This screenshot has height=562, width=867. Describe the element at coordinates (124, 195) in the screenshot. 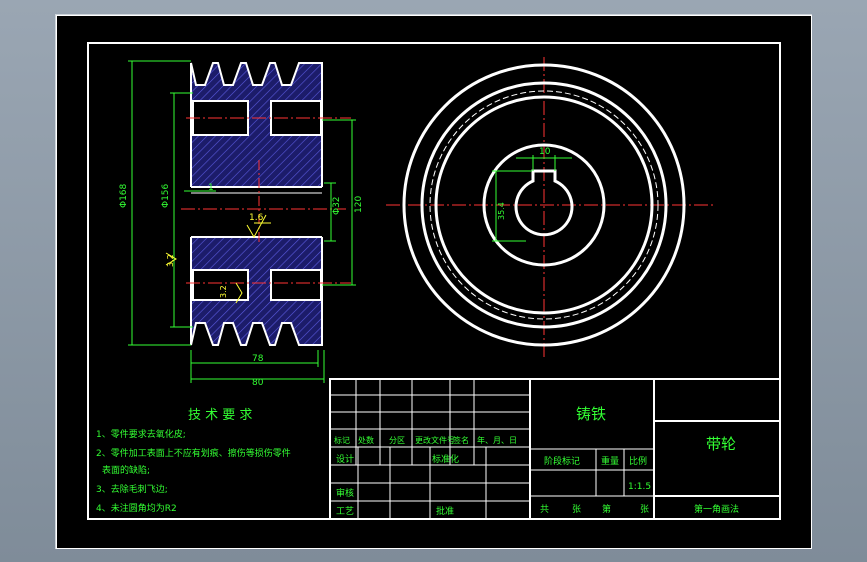

I see `dim-d168: Φ168` at that location.